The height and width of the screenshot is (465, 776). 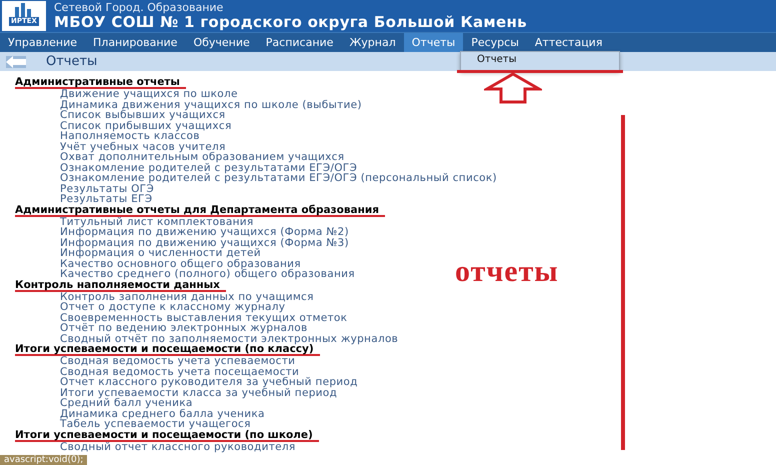 I want to click on section-heading: Административные отчеты для Департамента образования, so click(x=200, y=210).